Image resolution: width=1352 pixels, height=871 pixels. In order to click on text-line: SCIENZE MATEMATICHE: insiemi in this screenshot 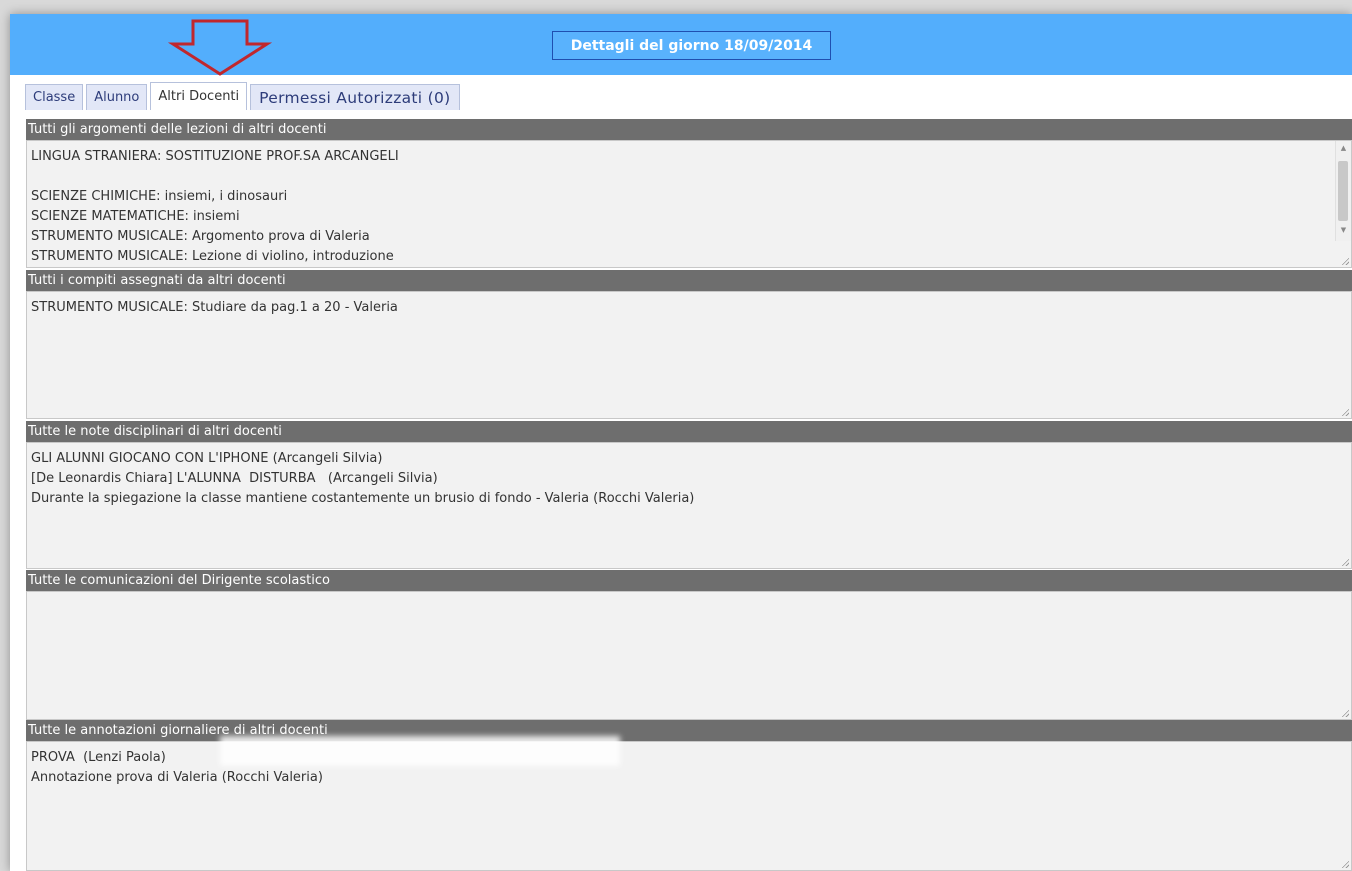, I will do `click(135, 216)`.